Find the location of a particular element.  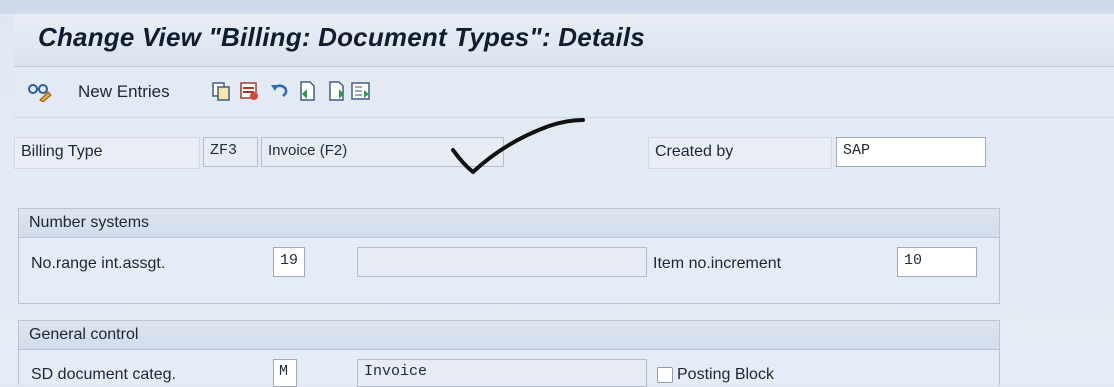

previous-entry-icon is located at coordinates (307, 91).